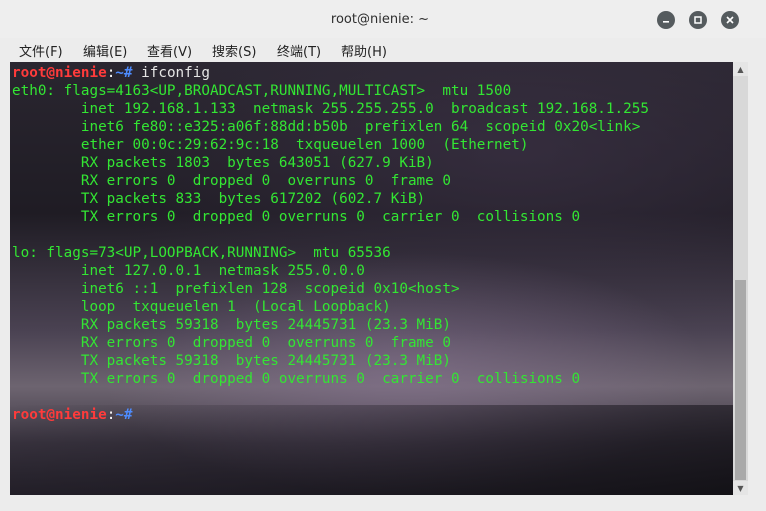 The image size is (766, 511). I want to click on menu-file: 文件(F), so click(41, 50).